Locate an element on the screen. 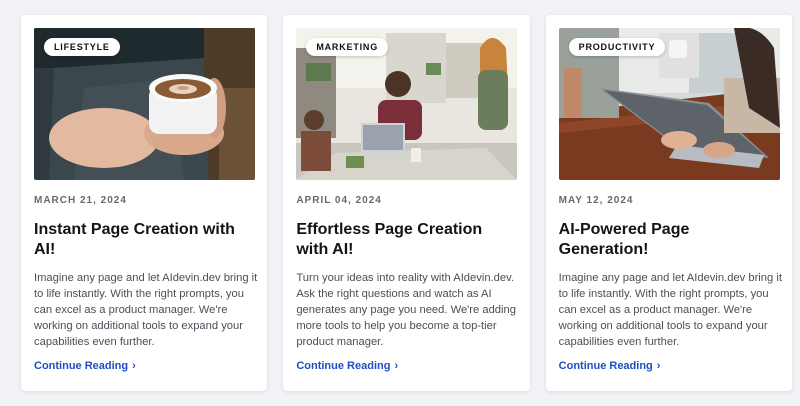  post-date: APRIL 04, 2024 is located at coordinates (339, 200).